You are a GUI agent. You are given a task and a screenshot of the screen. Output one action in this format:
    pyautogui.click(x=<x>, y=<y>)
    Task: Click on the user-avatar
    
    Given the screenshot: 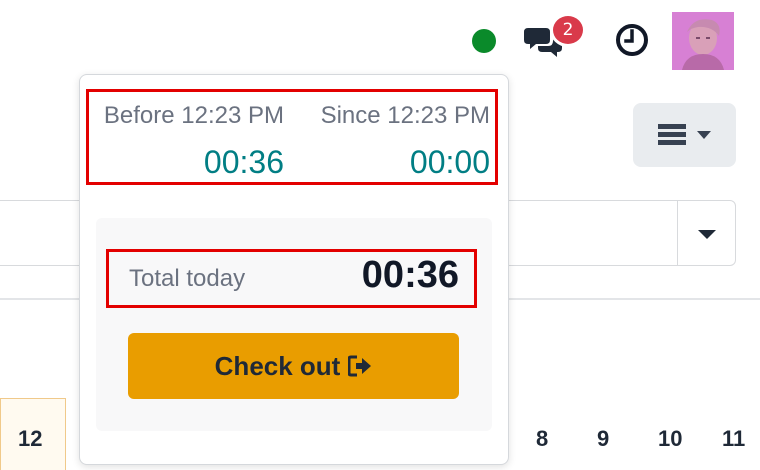 What is the action you would take?
    pyautogui.click(x=703, y=41)
    